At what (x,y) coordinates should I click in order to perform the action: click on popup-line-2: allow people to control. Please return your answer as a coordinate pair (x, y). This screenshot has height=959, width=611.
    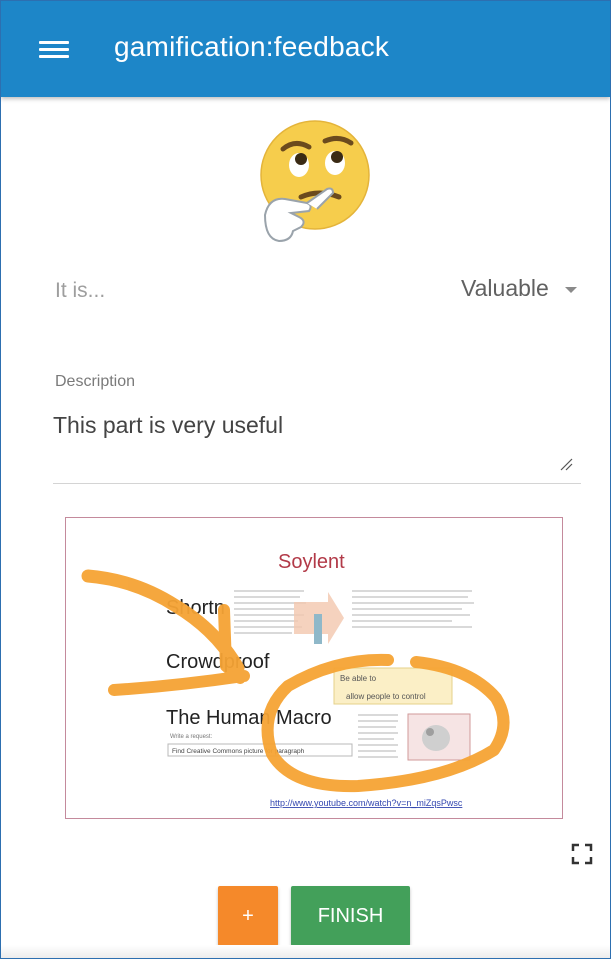
    Looking at the image, I should click on (386, 696).